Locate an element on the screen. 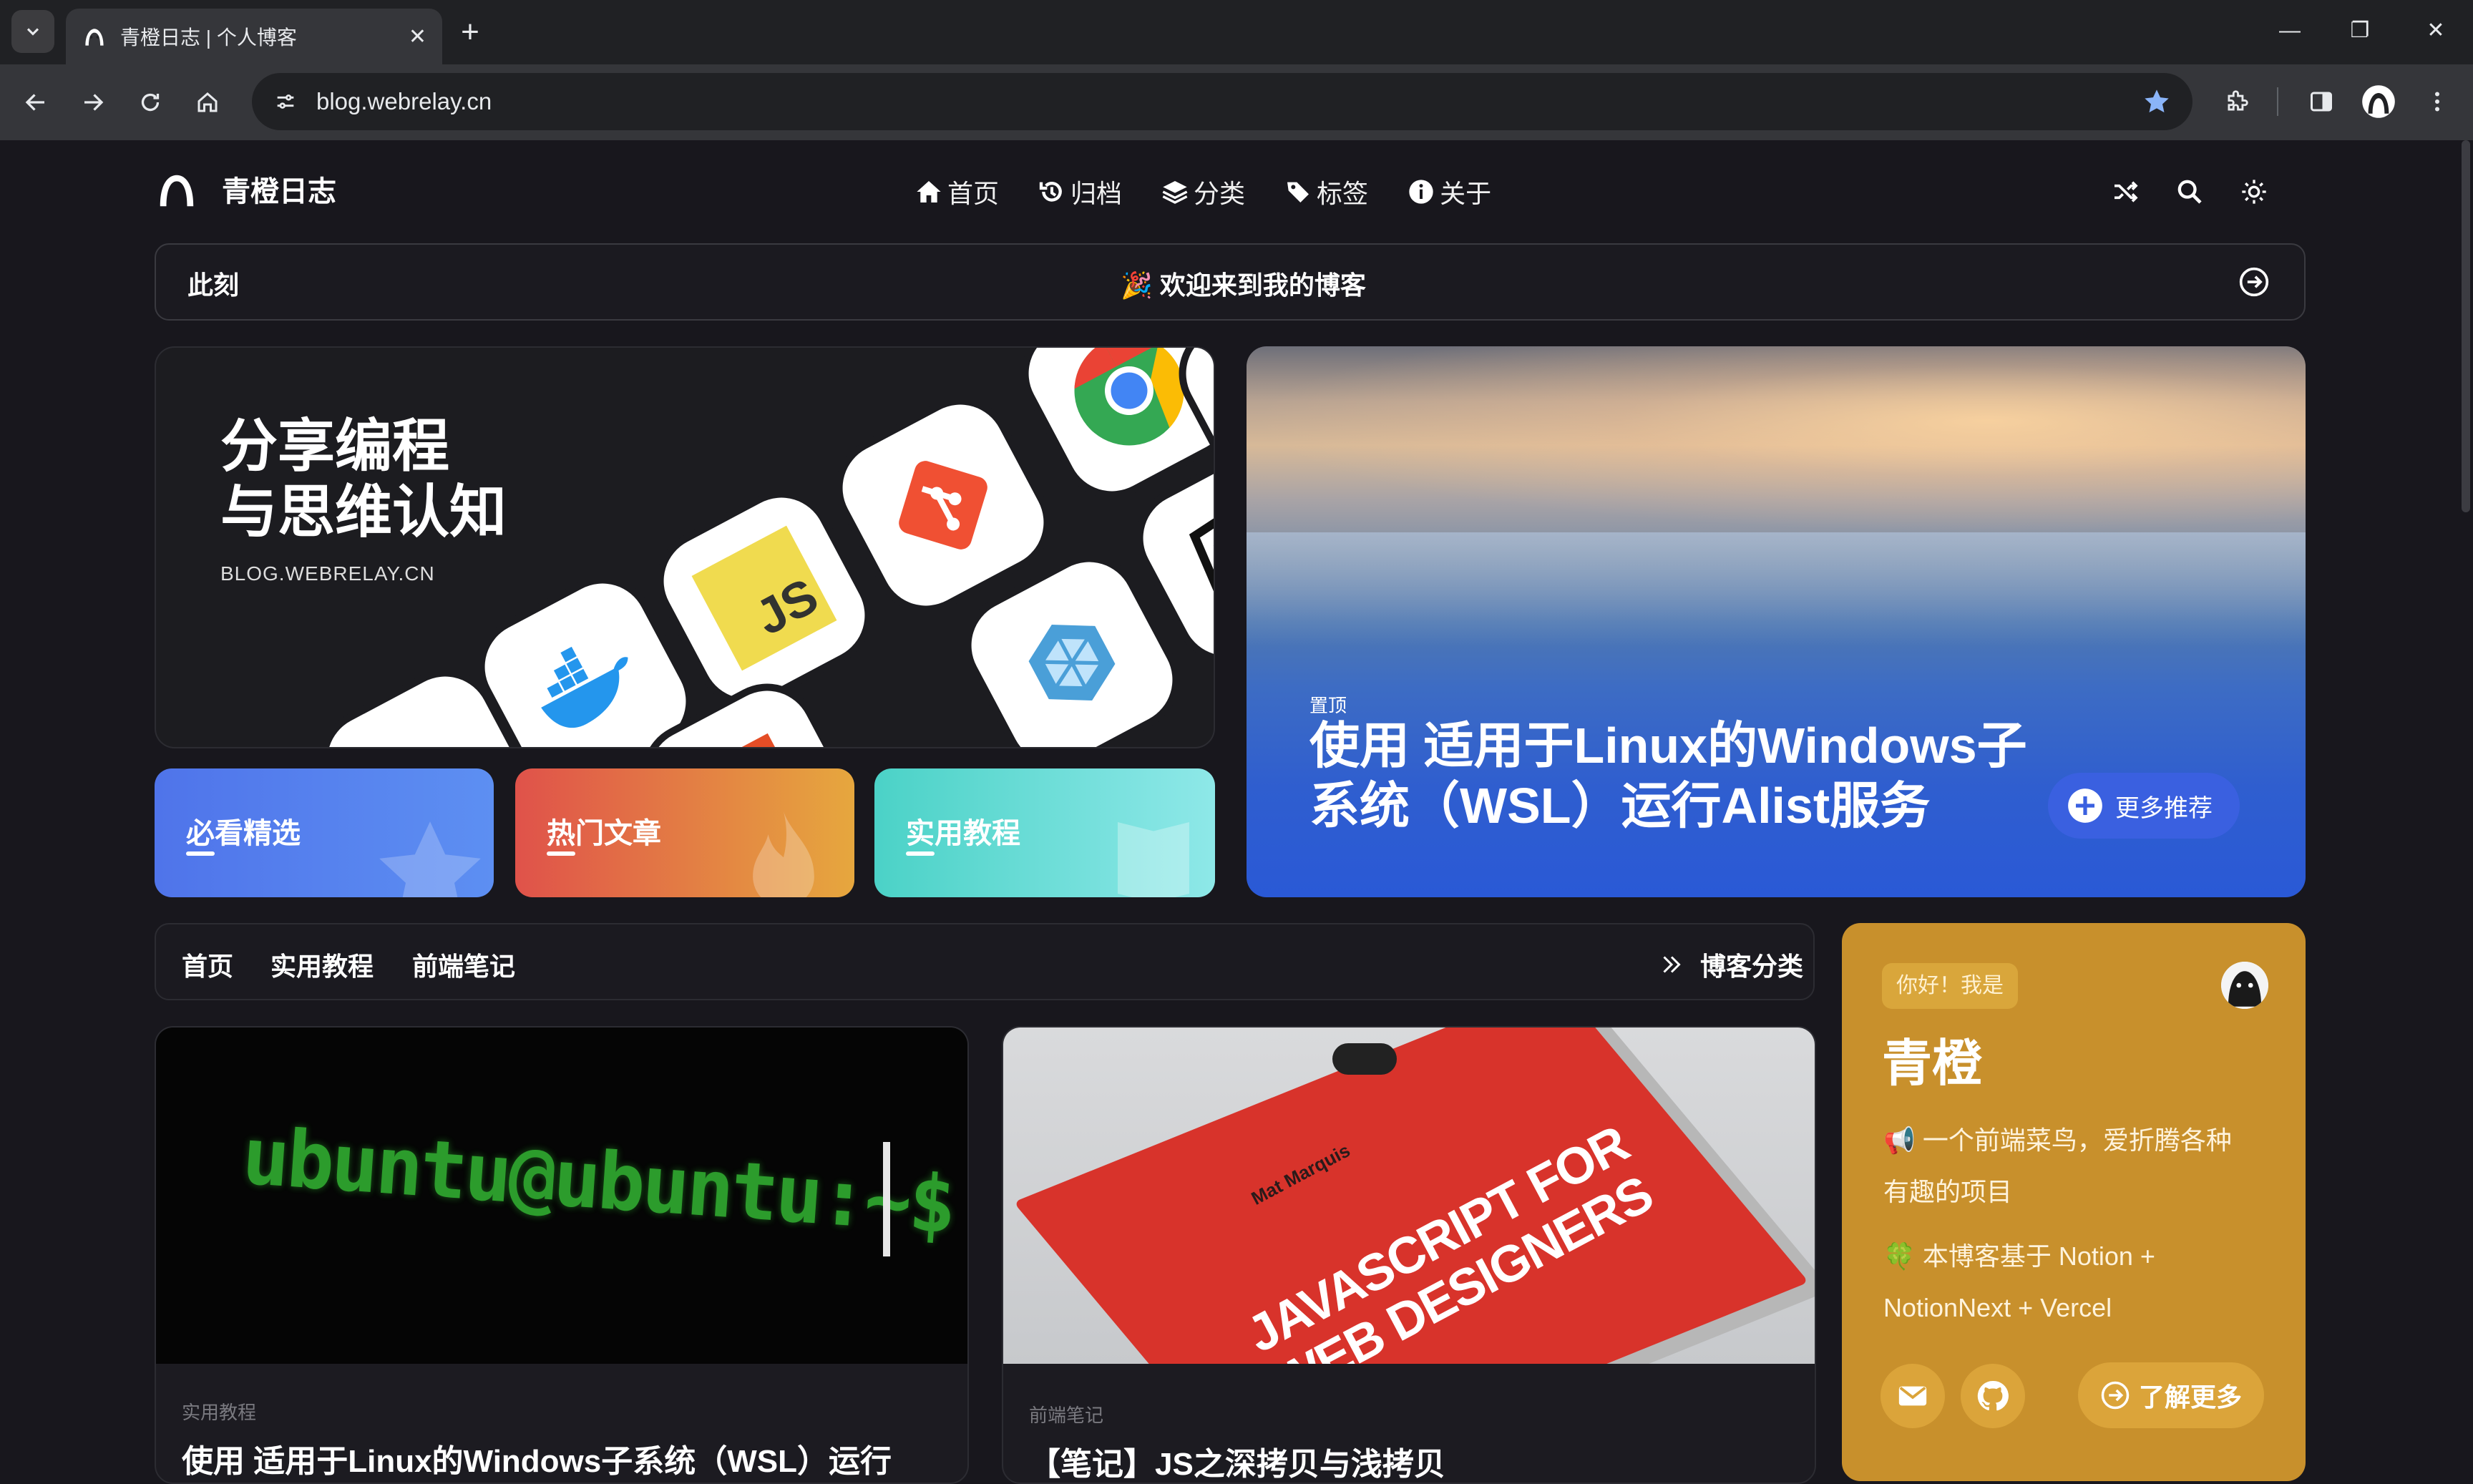 Image resolution: width=2473 pixels, height=1484 pixels. arrow-left-icon is located at coordinates (34, 102).